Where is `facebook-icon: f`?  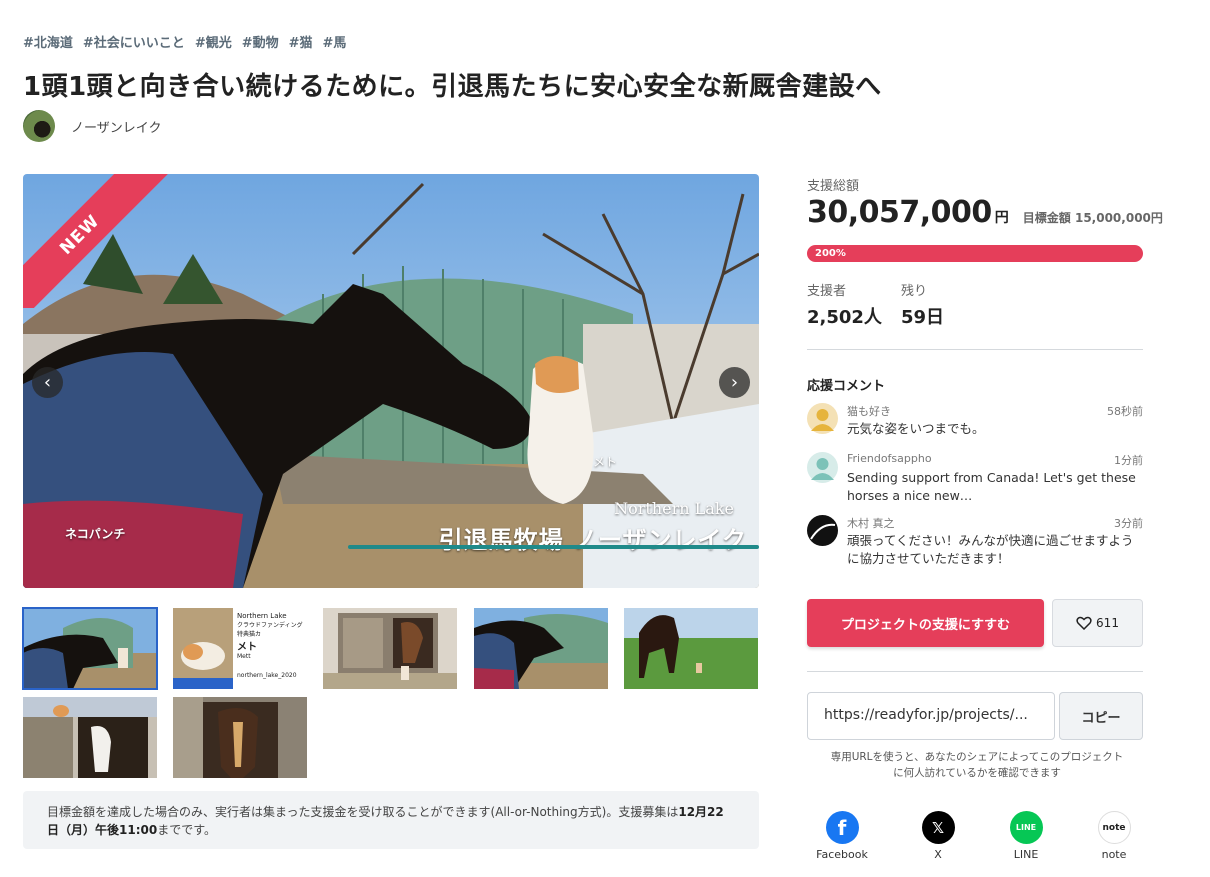 facebook-icon: f is located at coordinates (842, 827).